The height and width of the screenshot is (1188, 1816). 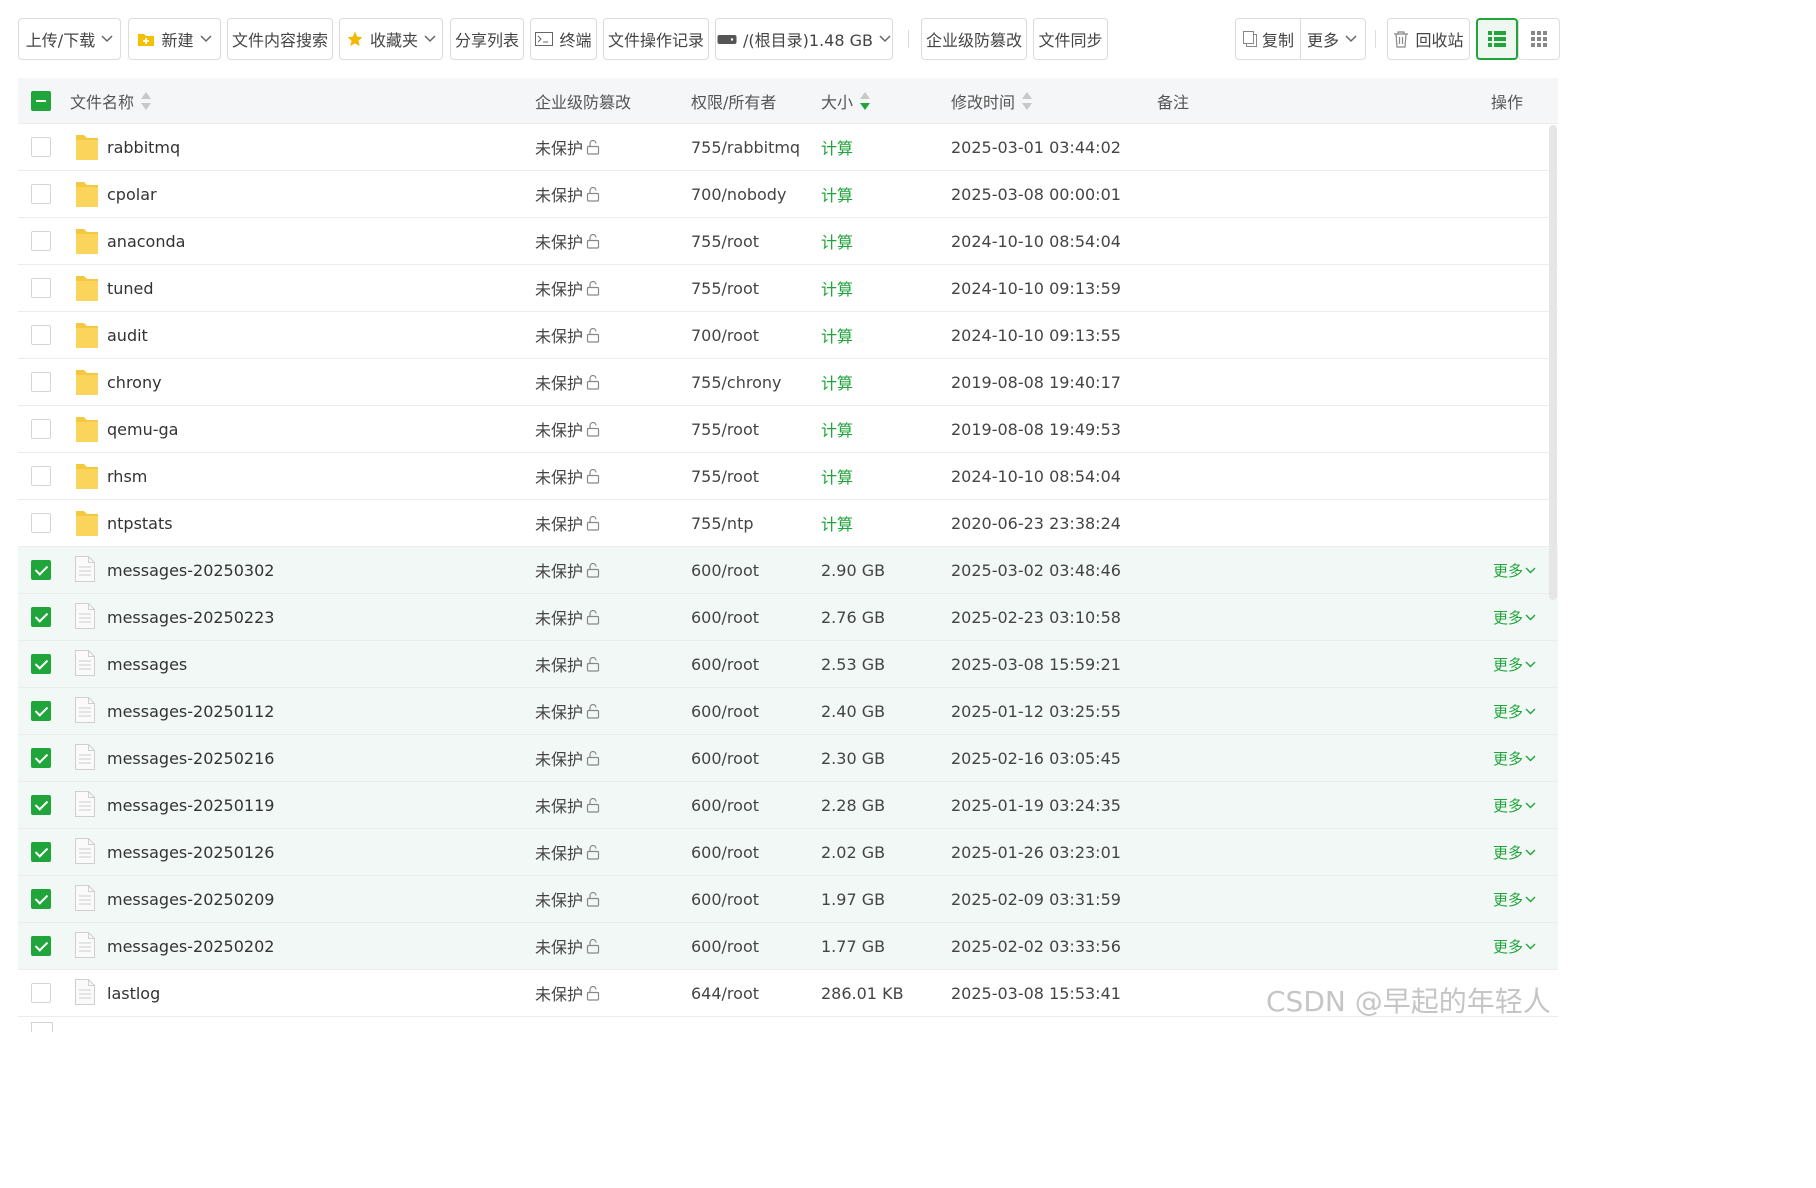 What do you see at coordinates (745, 147) in the screenshot?
I see `perm-owner: 755/rabbitmq` at bounding box center [745, 147].